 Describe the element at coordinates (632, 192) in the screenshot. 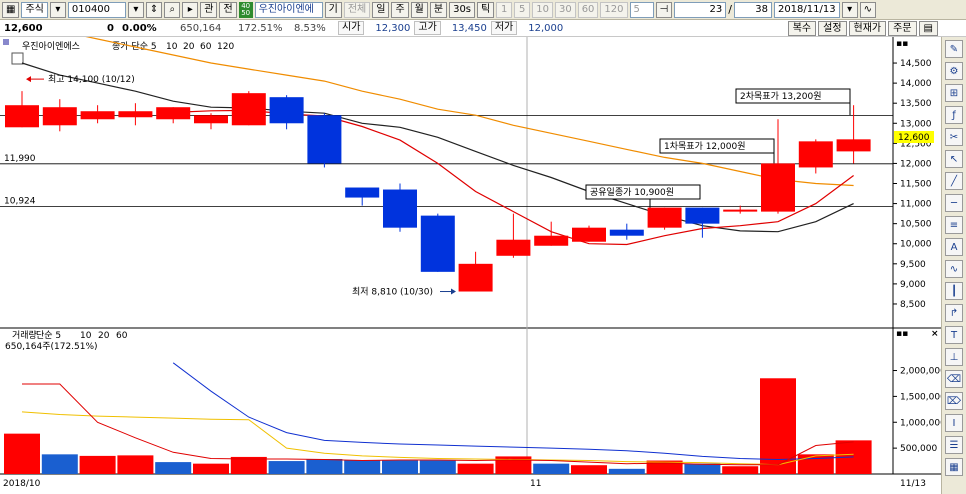

I see `common-price-annotation: 공유일종가 10,900원` at that location.